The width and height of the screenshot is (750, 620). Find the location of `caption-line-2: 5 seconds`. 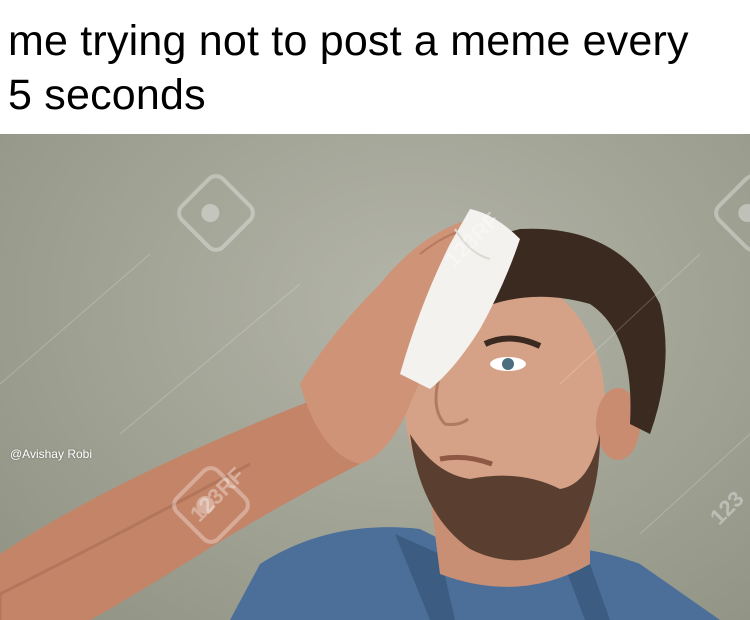

caption-line-2: 5 seconds is located at coordinates (107, 95).